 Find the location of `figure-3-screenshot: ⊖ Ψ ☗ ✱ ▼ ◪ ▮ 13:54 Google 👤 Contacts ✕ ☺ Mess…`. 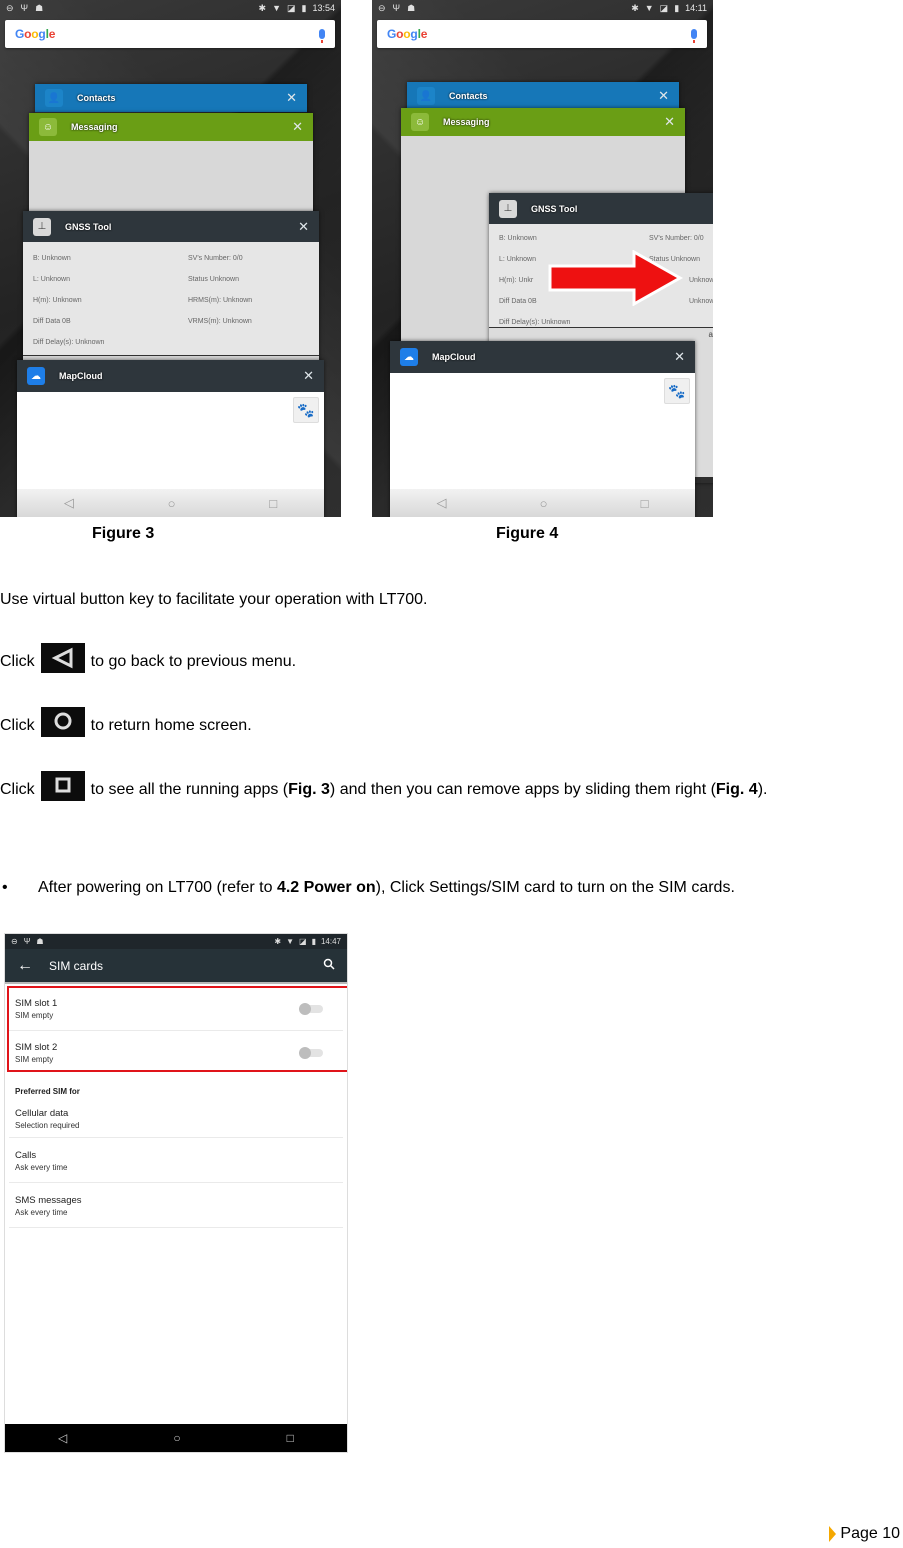

figure-3-screenshot: ⊖ Ψ ☗ ✱ ▼ ◪ ▮ 13:54 Google 👤 Contacts ✕ ☺ Mess… is located at coordinates (170, 258).